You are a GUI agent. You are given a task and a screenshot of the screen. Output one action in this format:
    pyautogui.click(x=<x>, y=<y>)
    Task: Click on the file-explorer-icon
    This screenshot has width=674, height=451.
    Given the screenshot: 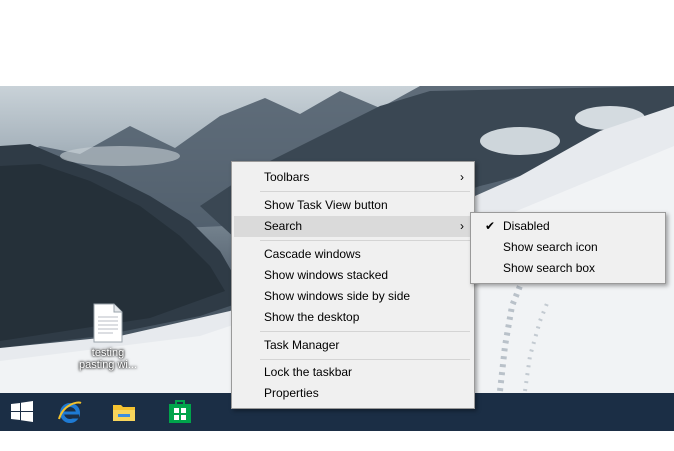 What is the action you would take?
    pyautogui.click(x=124, y=413)
    